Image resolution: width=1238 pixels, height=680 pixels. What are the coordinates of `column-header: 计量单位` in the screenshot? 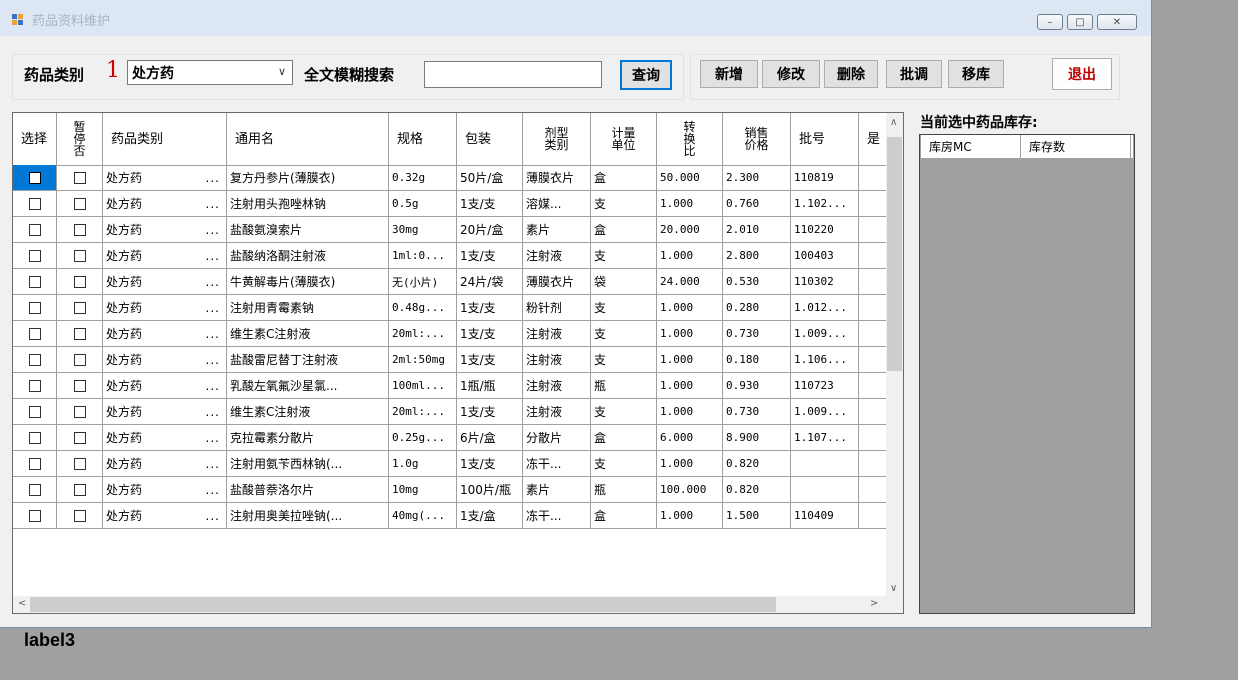 It's located at (624, 139).